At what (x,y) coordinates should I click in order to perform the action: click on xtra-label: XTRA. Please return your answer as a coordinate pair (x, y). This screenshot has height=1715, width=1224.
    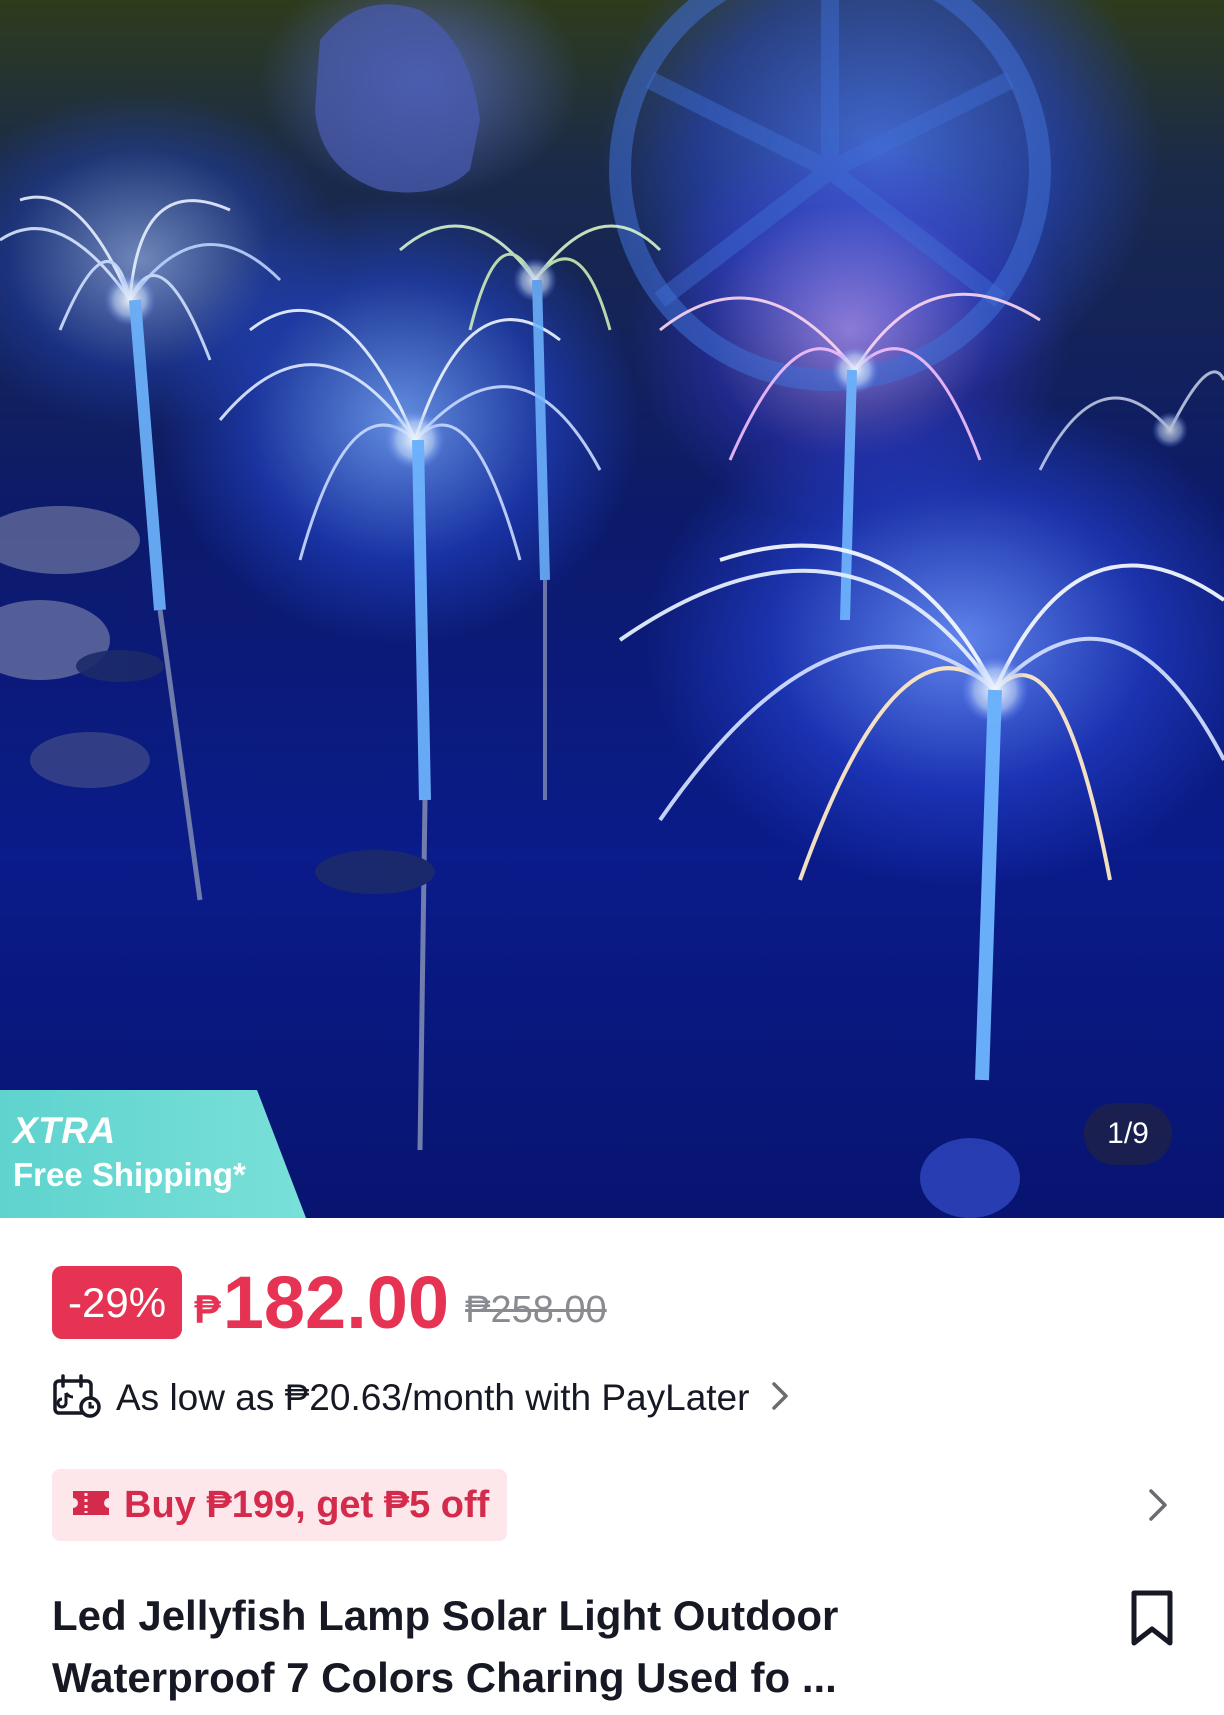
    Looking at the image, I should click on (64, 1130).